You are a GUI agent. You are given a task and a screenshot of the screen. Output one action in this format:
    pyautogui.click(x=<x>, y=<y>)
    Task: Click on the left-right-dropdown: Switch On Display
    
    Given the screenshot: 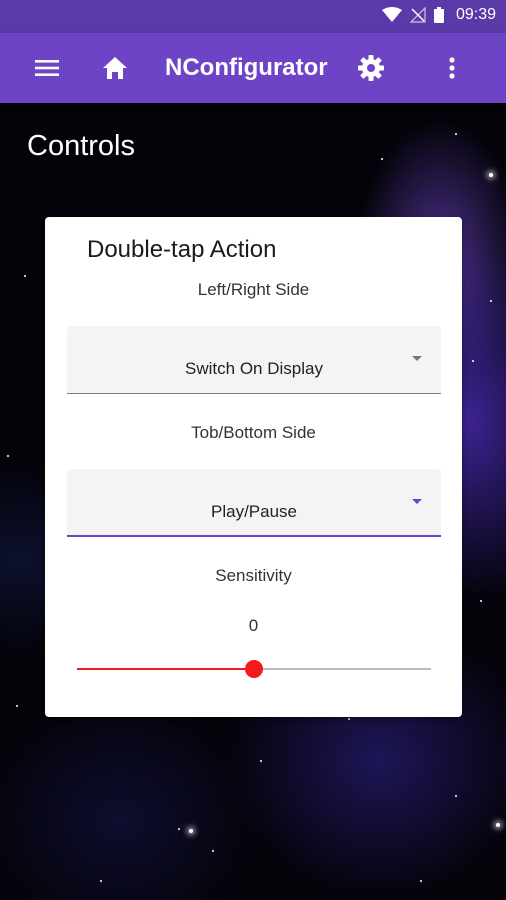 What is the action you would take?
    pyautogui.click(x=254, y=360)
    